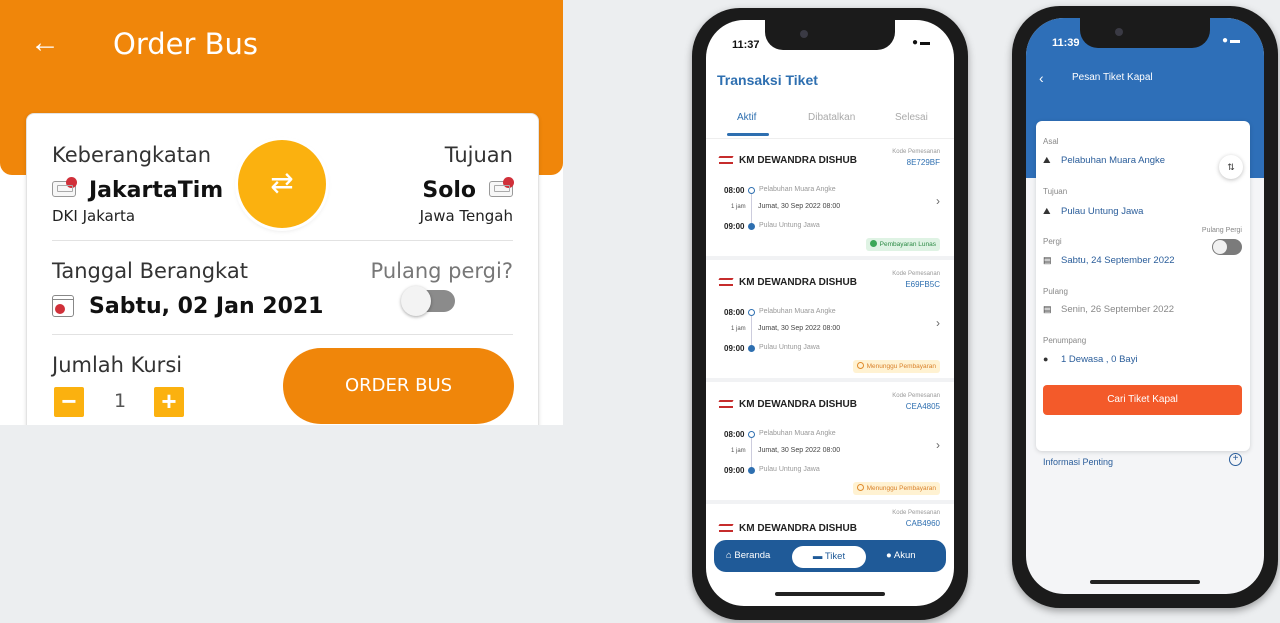 This screenshot has height=623, width=1280. What do you see at coordinates (69, 402) in the screenshot?
I see `seats-minus-button: −` at bounding box center [69, 402].